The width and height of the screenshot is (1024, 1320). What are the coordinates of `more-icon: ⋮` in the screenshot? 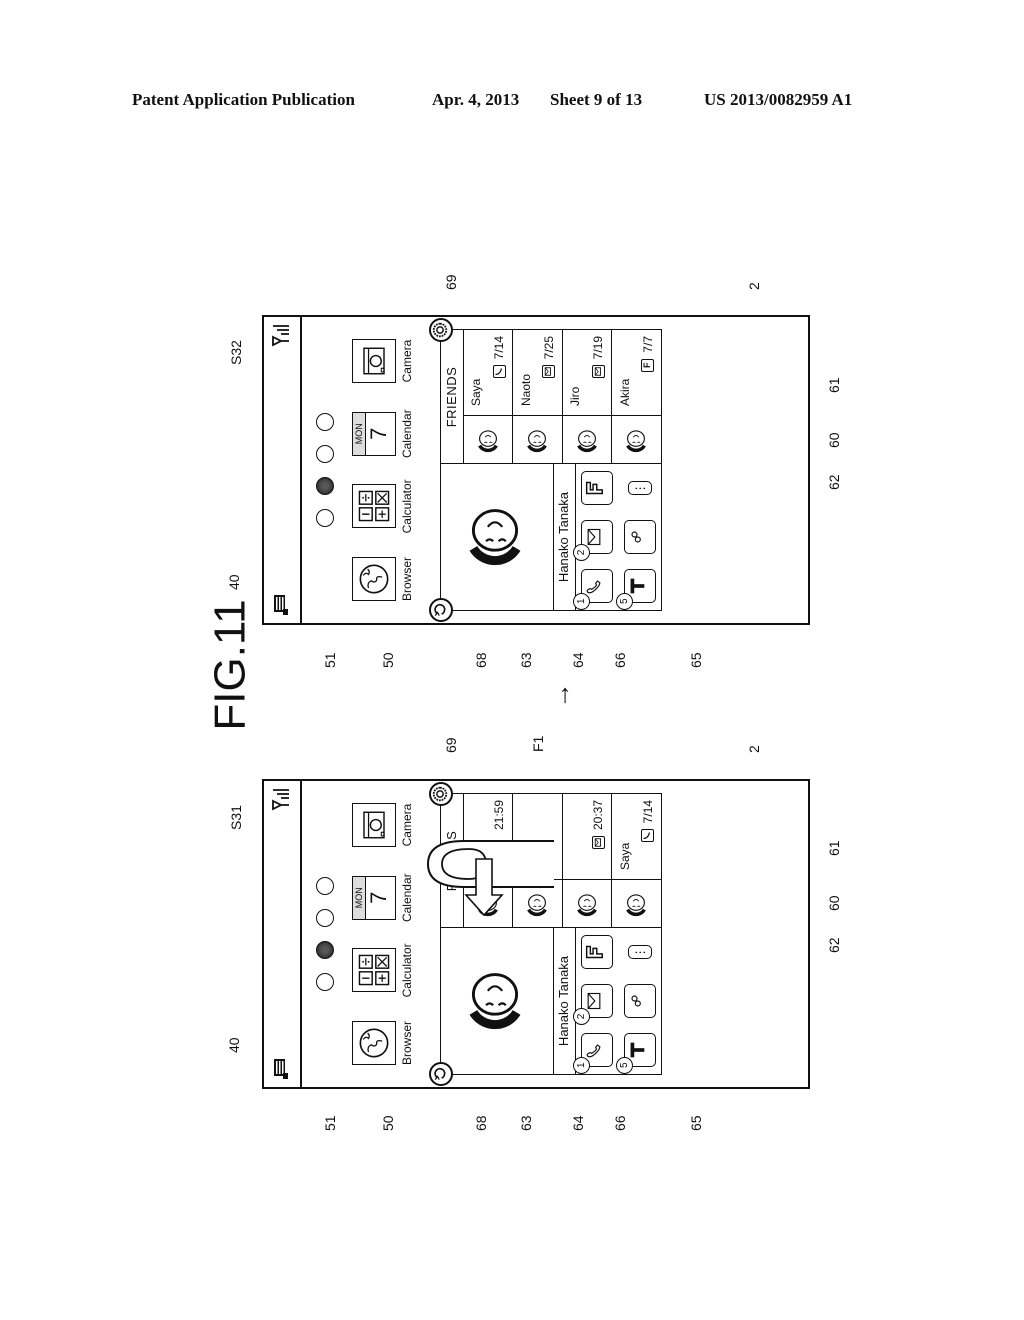 It's located at (639, 952).